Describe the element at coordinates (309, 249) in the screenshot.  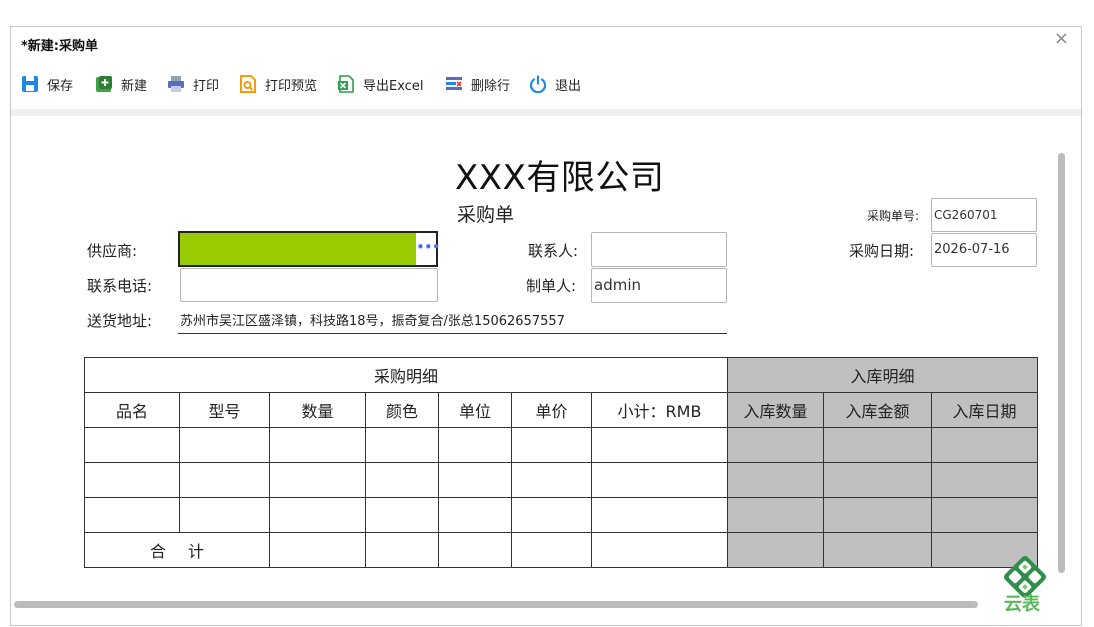
I see `supplier-field: •••` at that location.